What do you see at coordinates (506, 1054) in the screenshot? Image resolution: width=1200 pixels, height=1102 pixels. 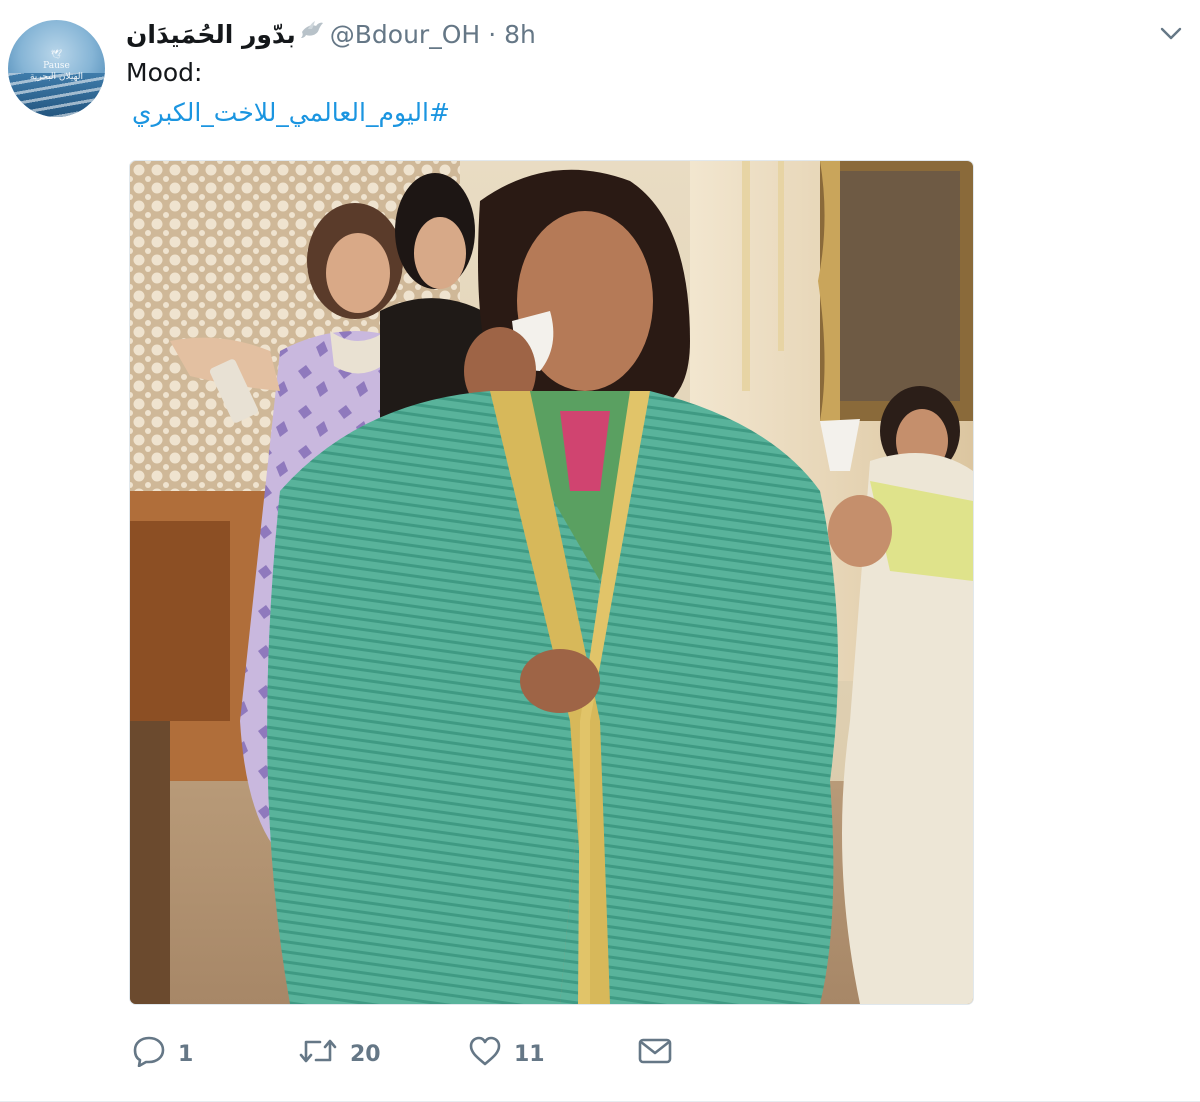 I see `like-button: 11` at bounding box center [506, 1054].